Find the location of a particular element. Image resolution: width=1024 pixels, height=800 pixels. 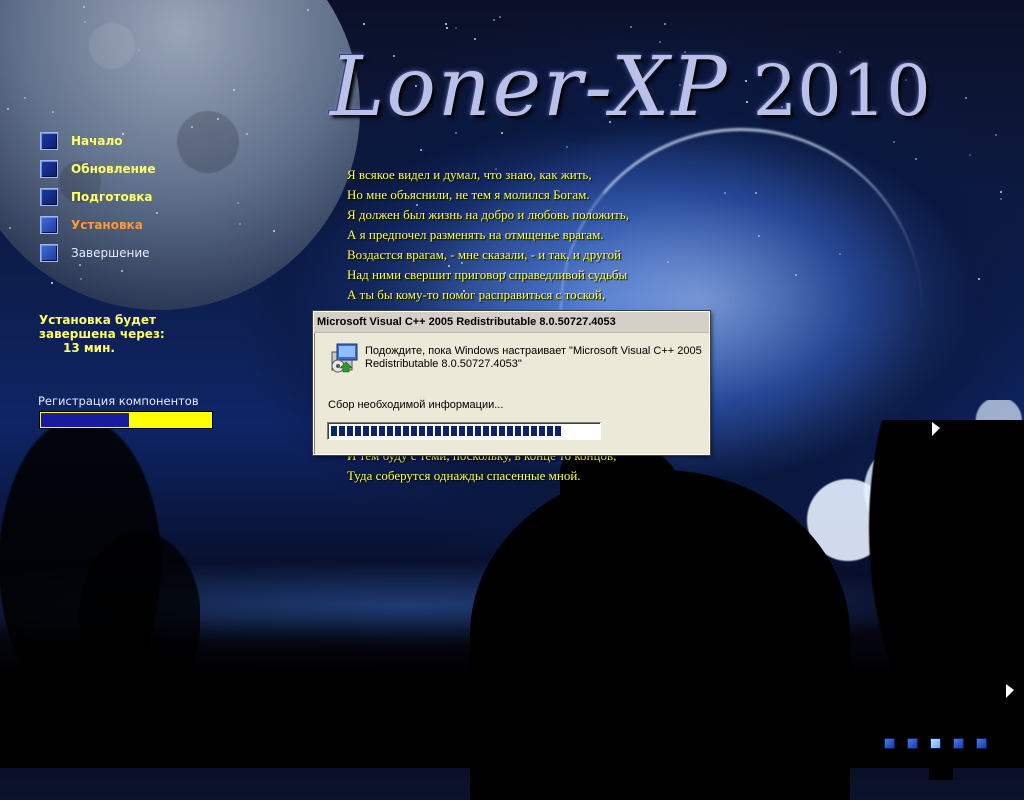

step-label: Завершение is located at coordinates (110, 253).